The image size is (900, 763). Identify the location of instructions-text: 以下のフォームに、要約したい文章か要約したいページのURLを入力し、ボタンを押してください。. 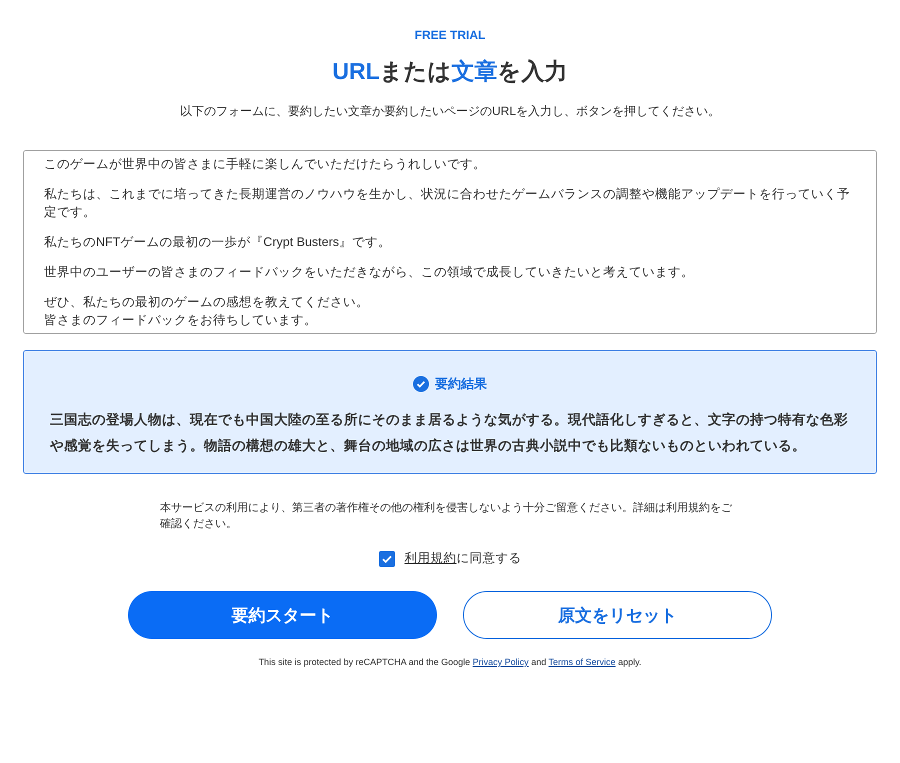
(450, 111).